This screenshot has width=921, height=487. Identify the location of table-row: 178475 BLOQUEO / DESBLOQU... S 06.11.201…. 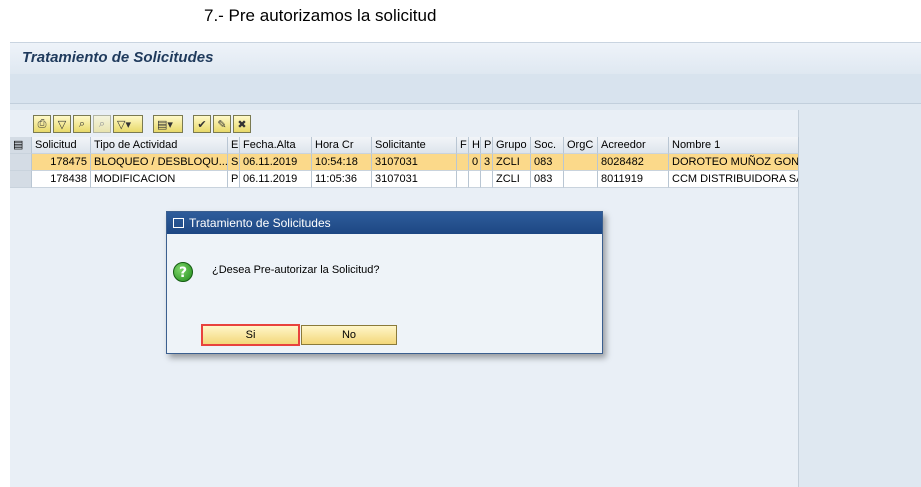
(404, 162).